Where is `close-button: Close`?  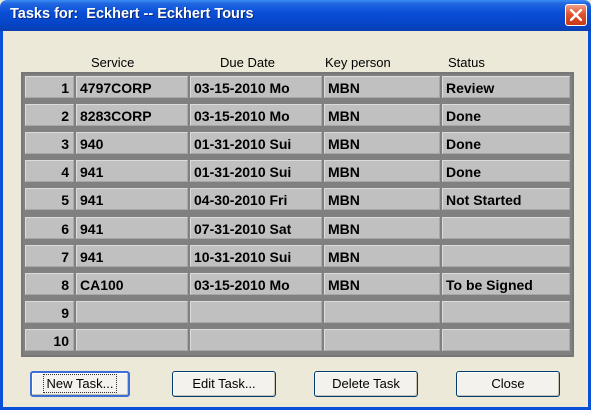 close-button: Close is located at coordinates (508, 384).